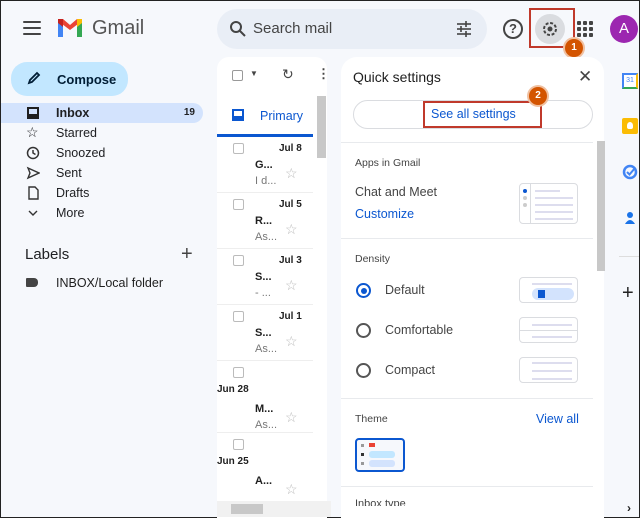 This screenshot has height=518, width=640. What do you see at coordinates (33, 213) in the screenshot?
I see `chevron-down-icon` at bounding box center [33, 213].